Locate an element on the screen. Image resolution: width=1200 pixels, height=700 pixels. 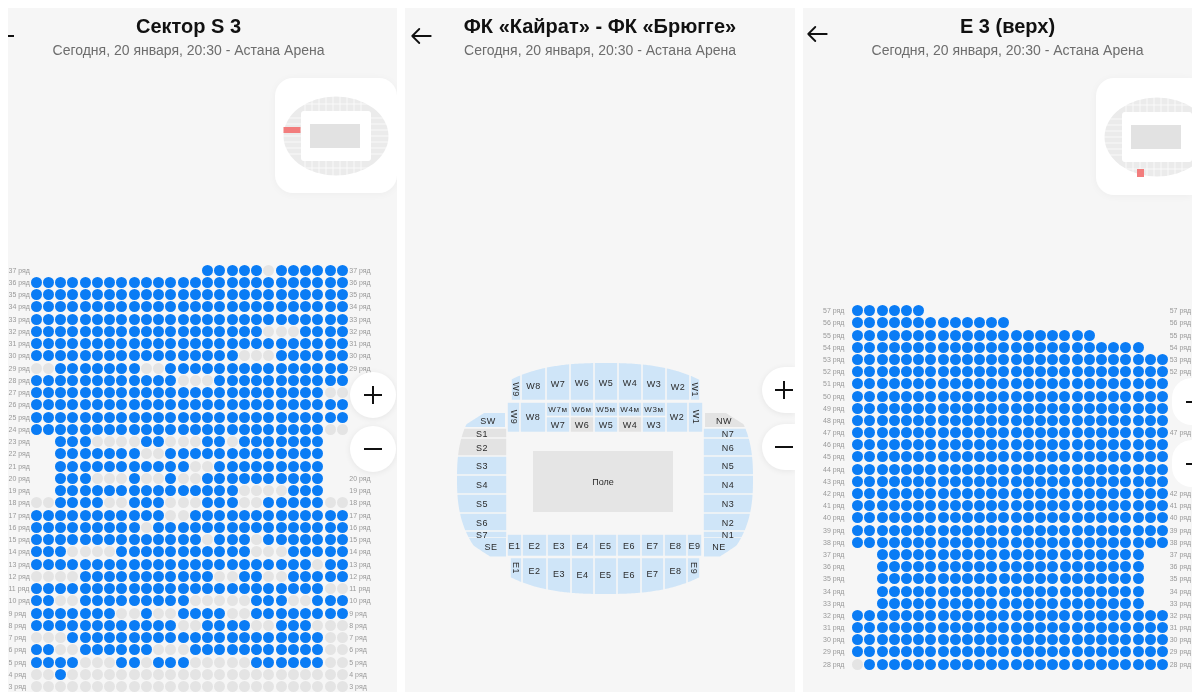
stadium-sector: S1 is located at coordinates (484, 433).